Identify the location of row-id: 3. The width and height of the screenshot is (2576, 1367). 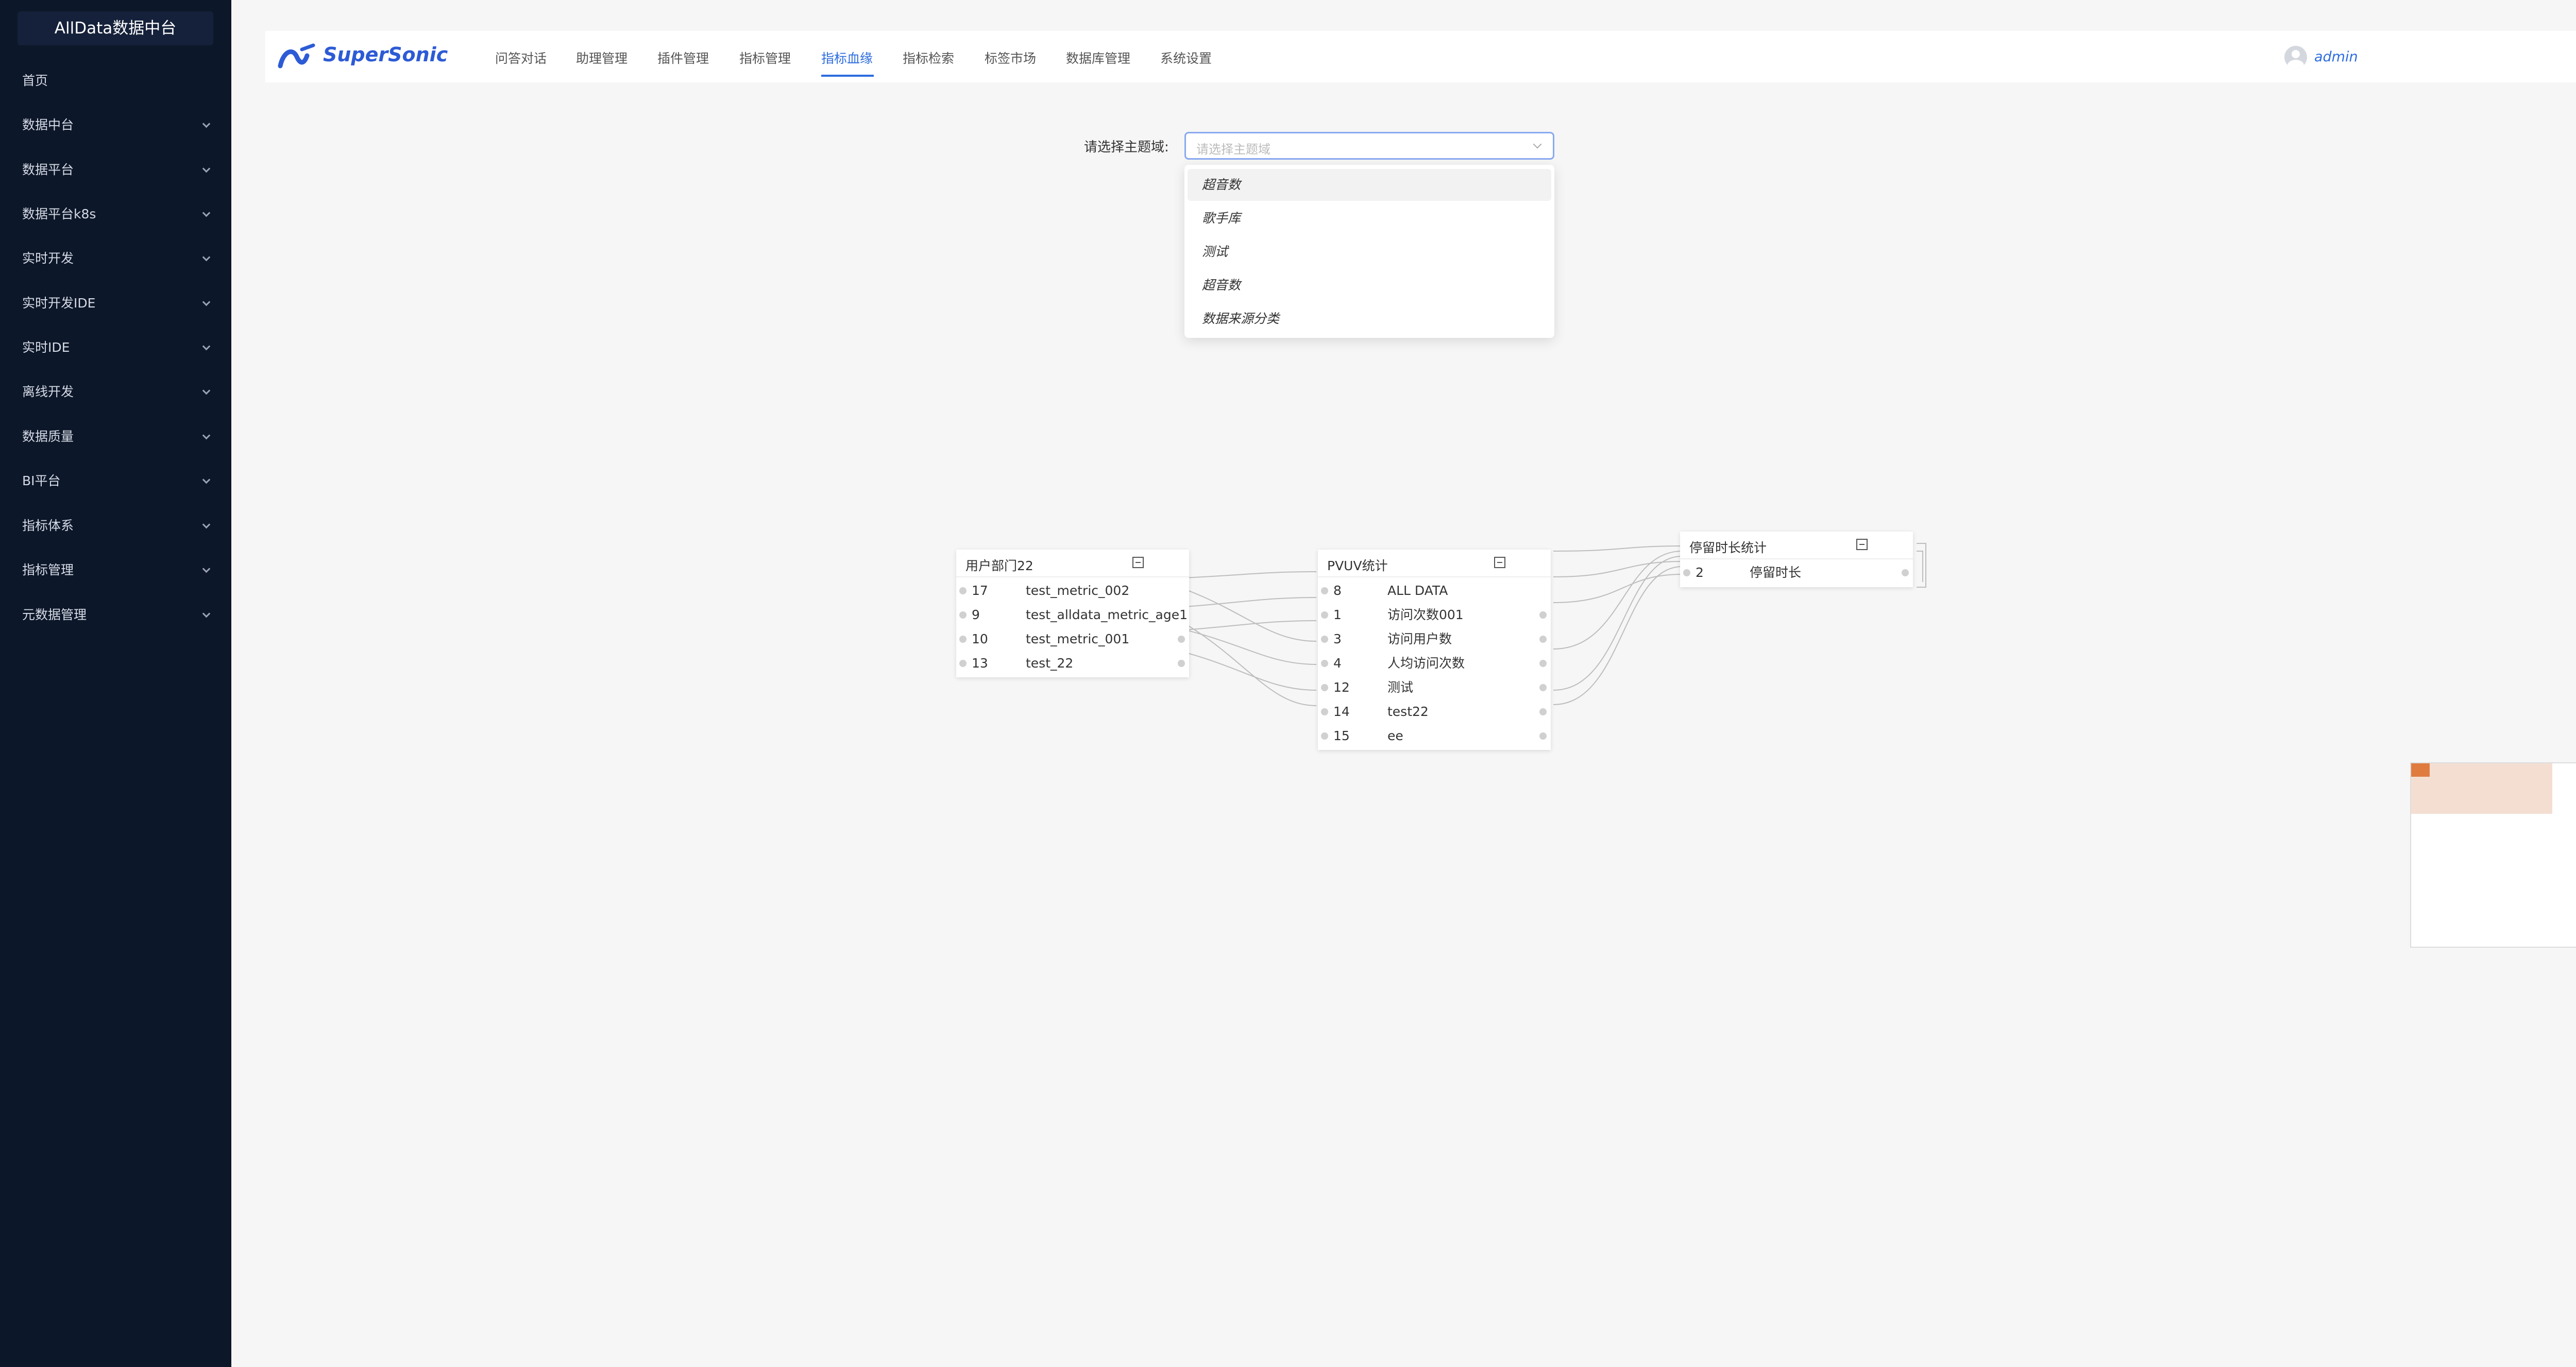
(1337, 638).